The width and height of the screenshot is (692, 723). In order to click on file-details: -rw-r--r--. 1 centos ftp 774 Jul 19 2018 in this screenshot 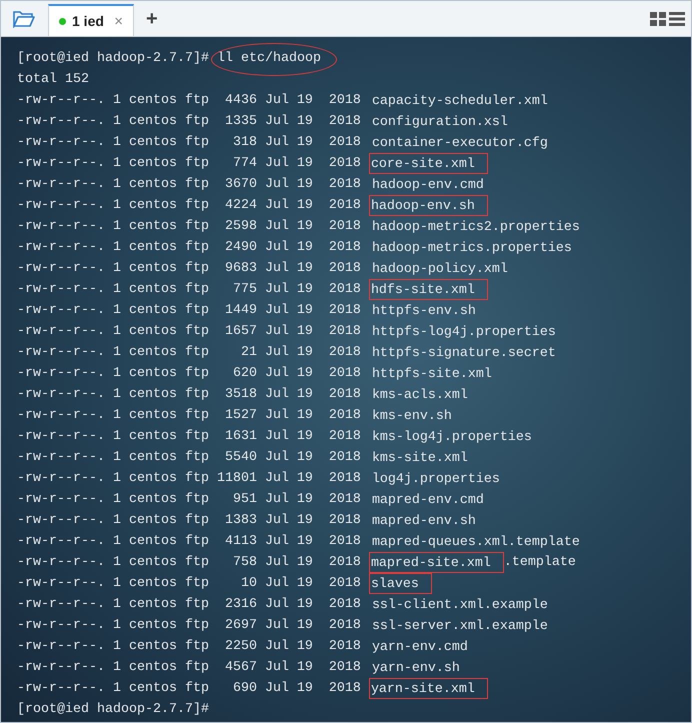, I will do `click(189, 164)`.